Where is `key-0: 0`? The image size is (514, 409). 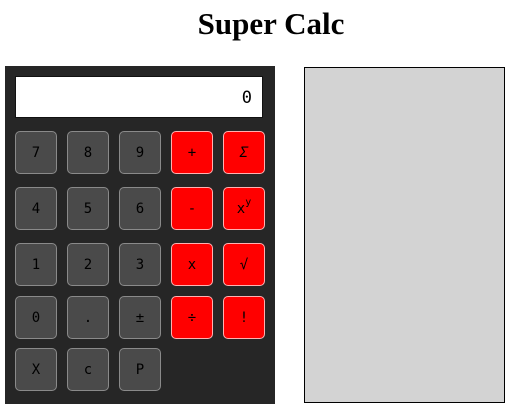 key-0: 0 is located at coordinates (36, 317).